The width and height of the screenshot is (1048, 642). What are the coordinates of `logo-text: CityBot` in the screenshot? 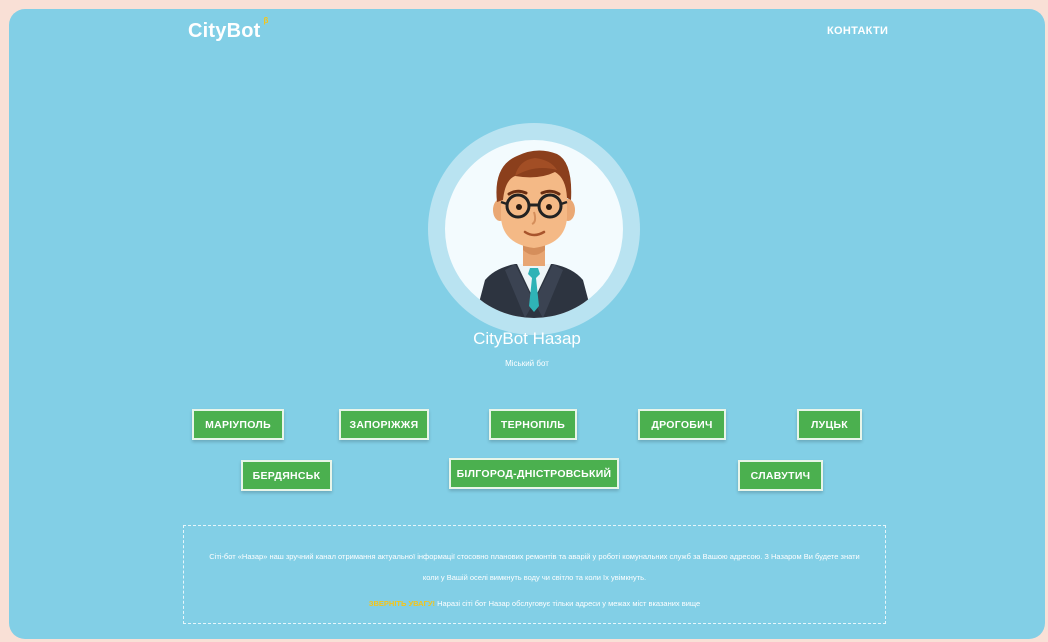 It's located at (224, 31).